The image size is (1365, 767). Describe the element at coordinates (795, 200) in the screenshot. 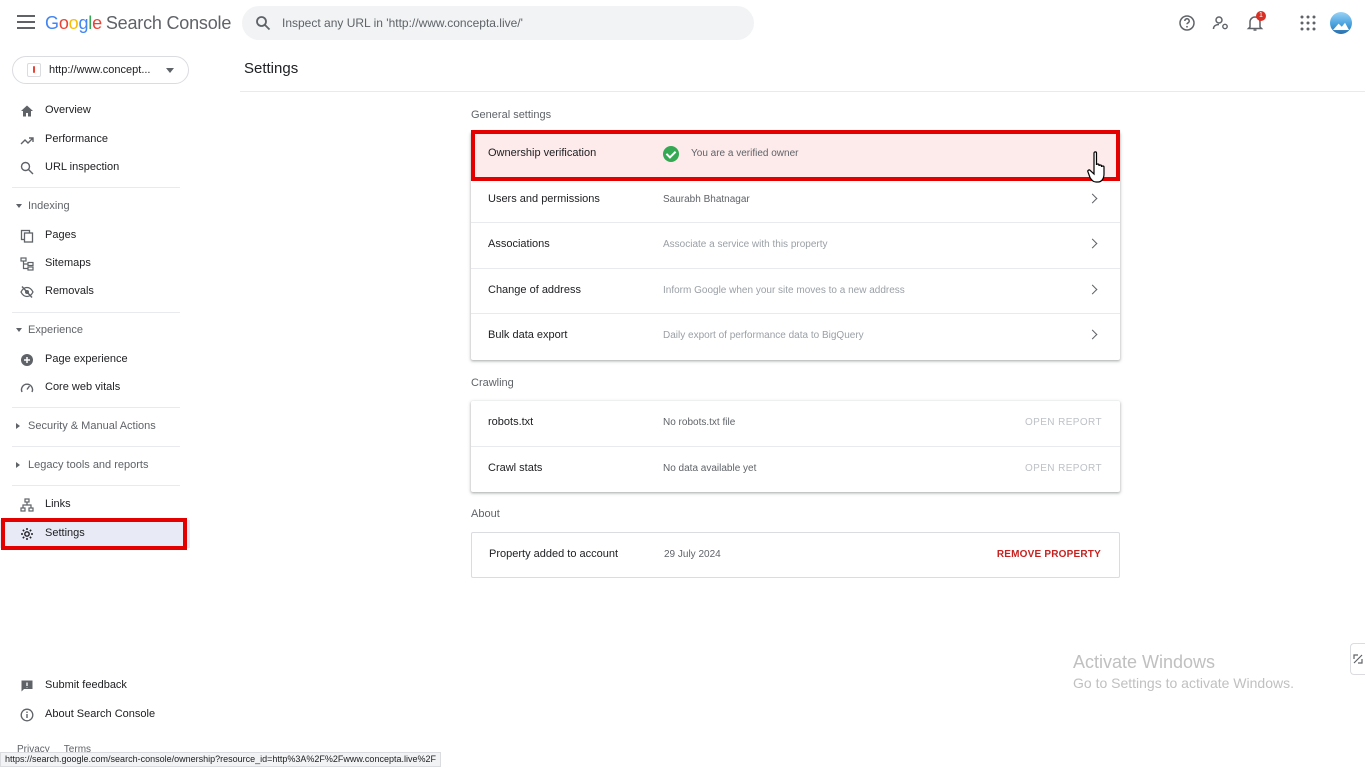

I see `row-users-and-permissions: Users and permissions Saurabh Bhatnagar` at that location.